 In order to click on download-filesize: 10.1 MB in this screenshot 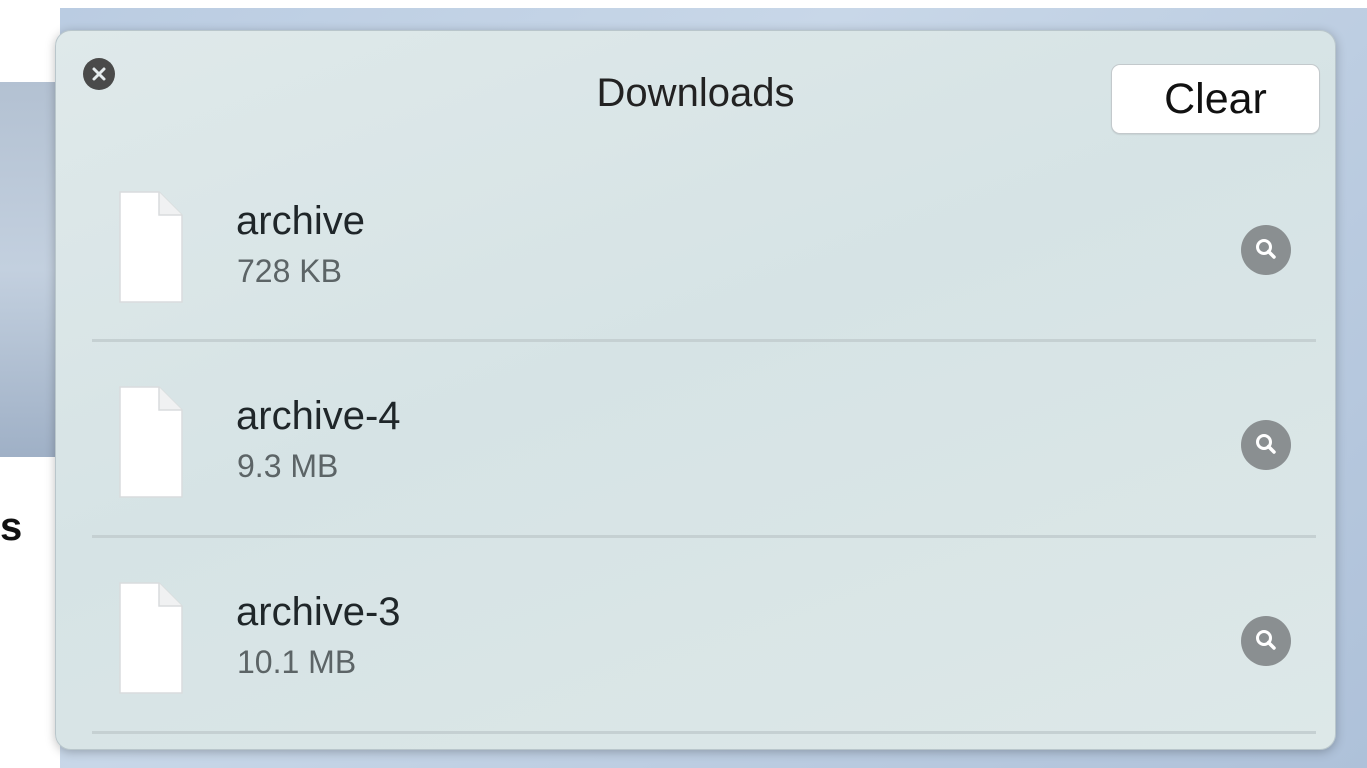, I will do `click(297, 662)`.